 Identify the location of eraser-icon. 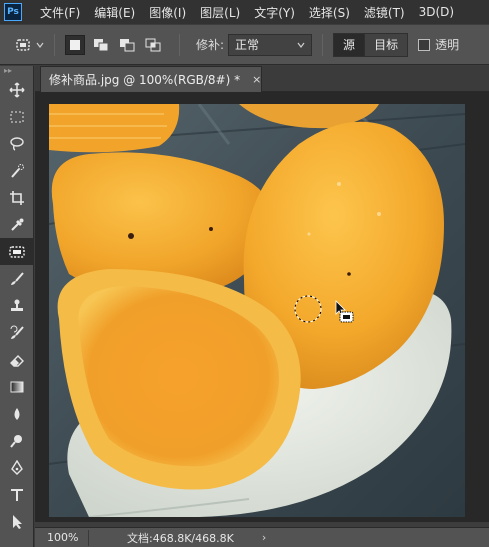
(17, 360).